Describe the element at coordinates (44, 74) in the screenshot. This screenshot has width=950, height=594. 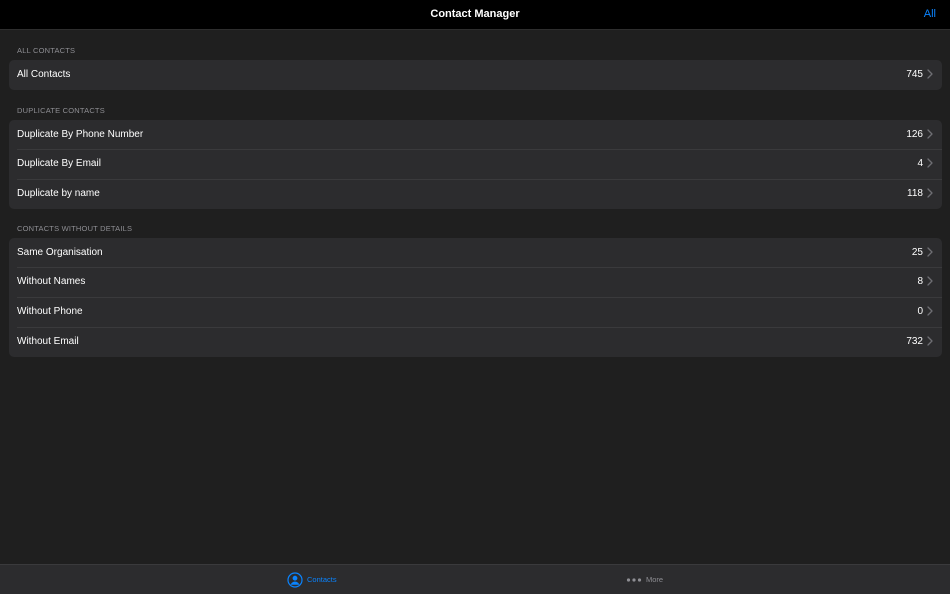
I see `row-label: All Contacts` at that location.